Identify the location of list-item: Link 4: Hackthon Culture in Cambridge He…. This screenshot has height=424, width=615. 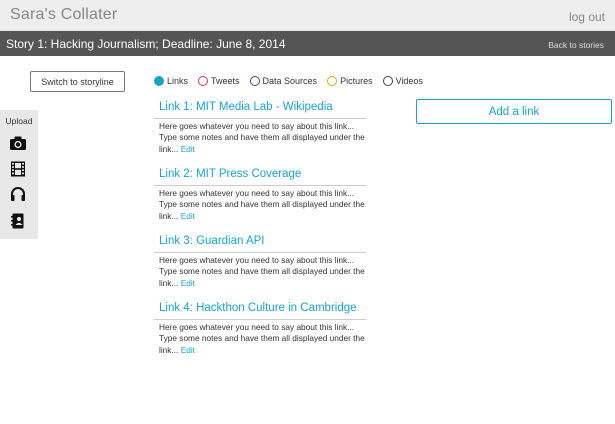
(260, 335).